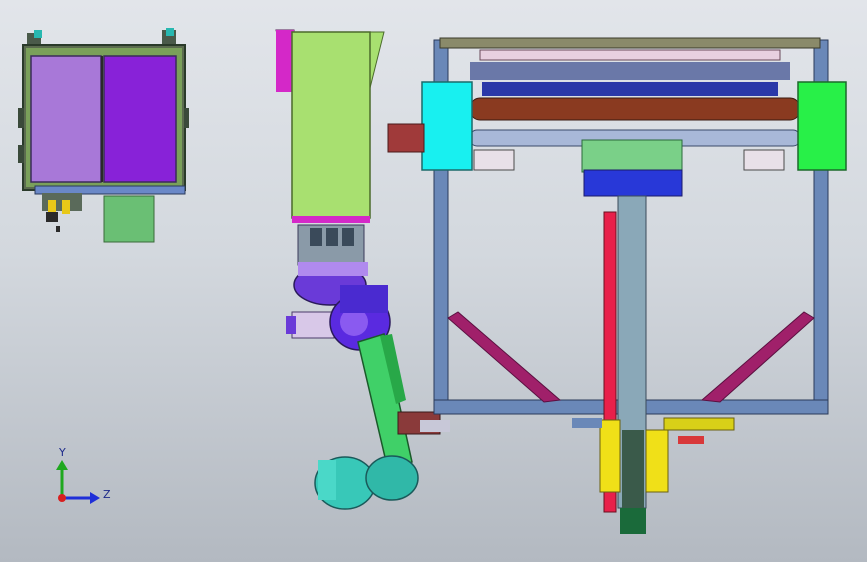  Describe the element at coordinates (66, 119) in the screenshot. I see `cabinet-panel-left` at that location.